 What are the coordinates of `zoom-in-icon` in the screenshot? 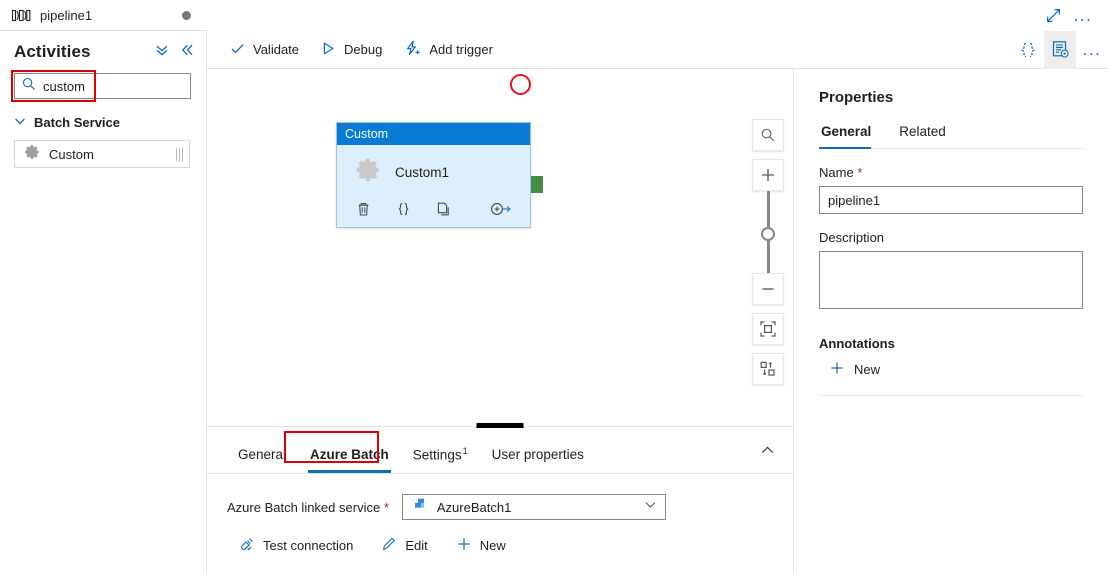 It's located at (768, 175).